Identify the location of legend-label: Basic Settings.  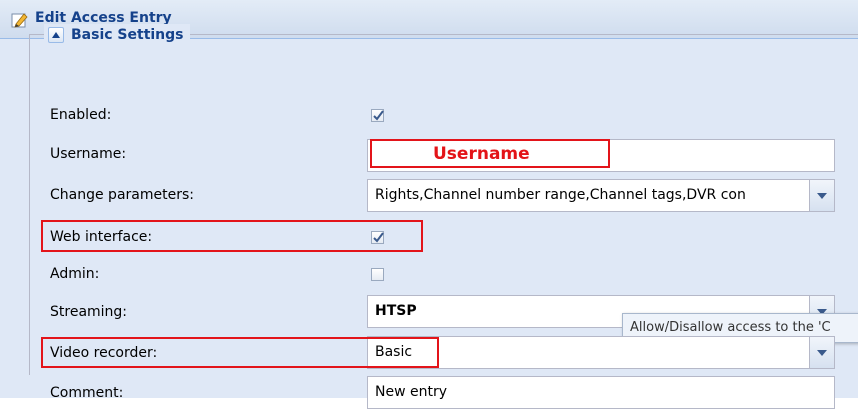
(127, 35).